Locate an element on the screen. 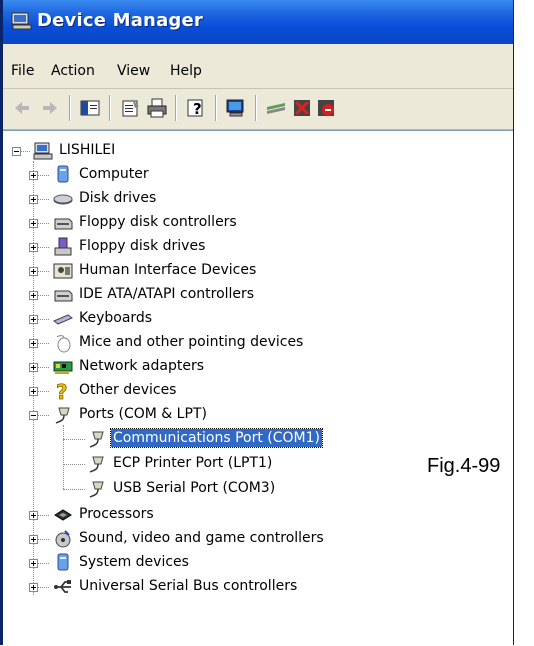  tree-item-label: Floppy disk drives is located at coordinates (142, 246).